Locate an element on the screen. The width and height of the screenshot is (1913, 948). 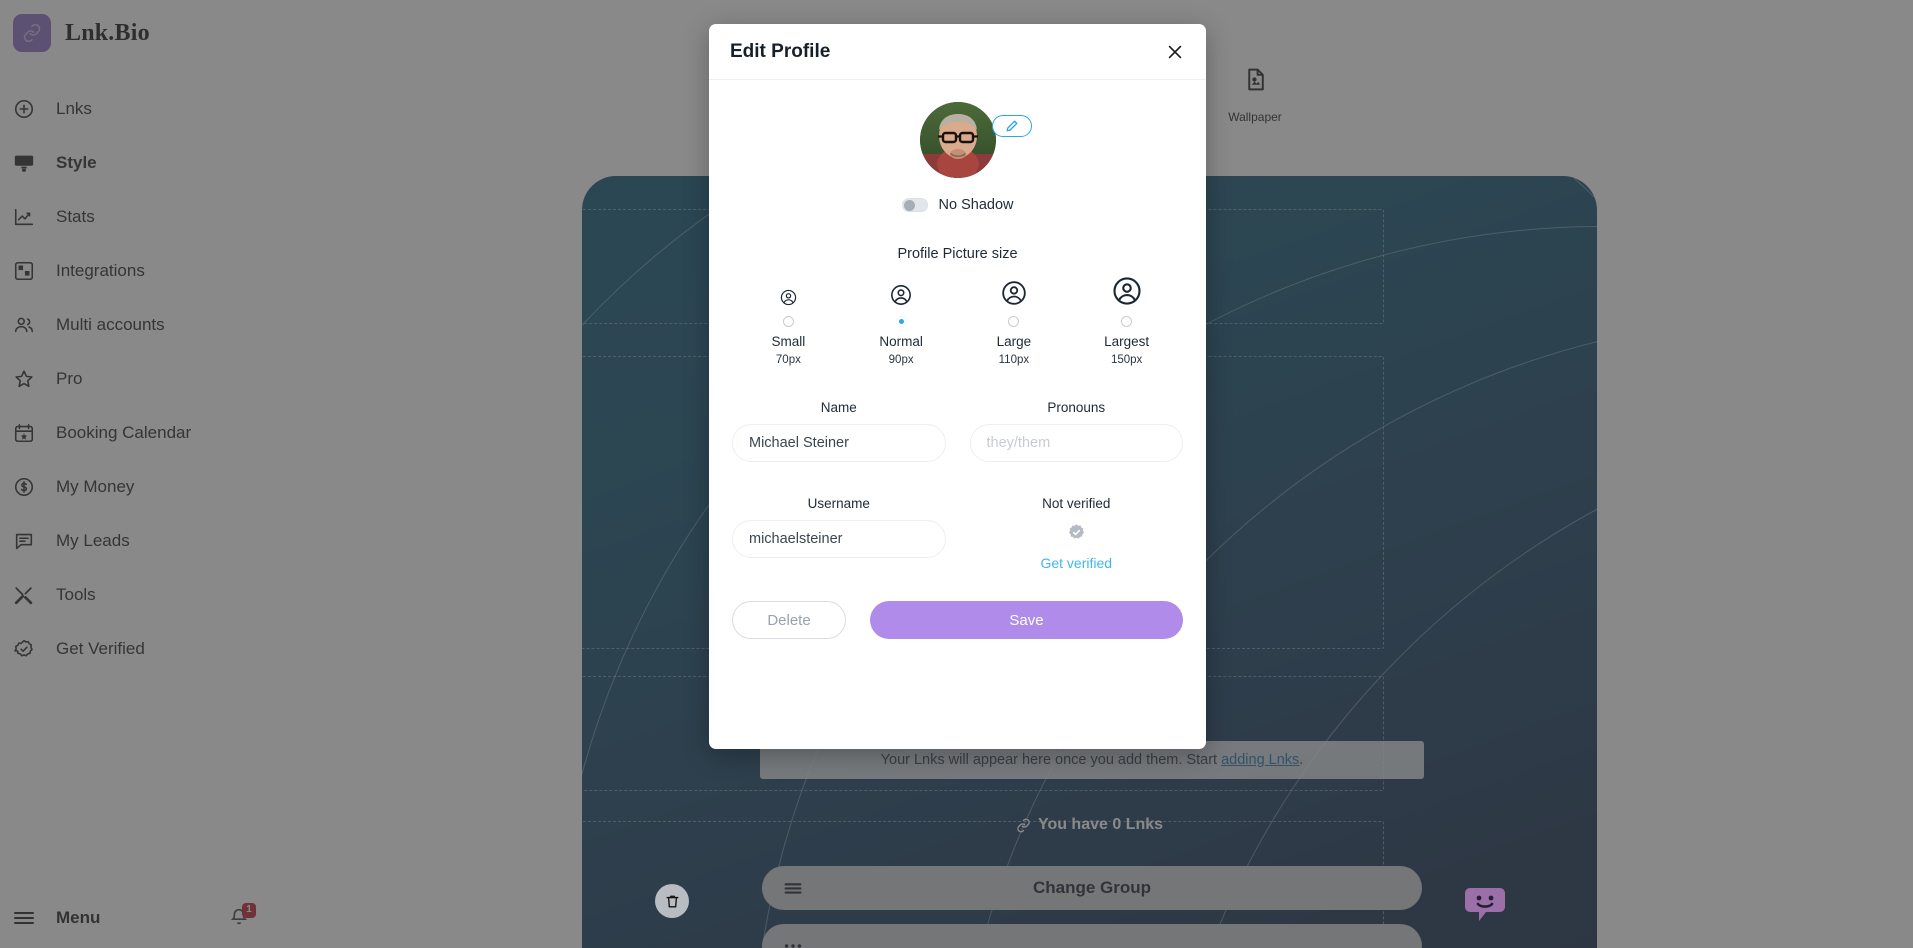
size-option-largest: Largest 150px is located at coordinates (1126, 321).